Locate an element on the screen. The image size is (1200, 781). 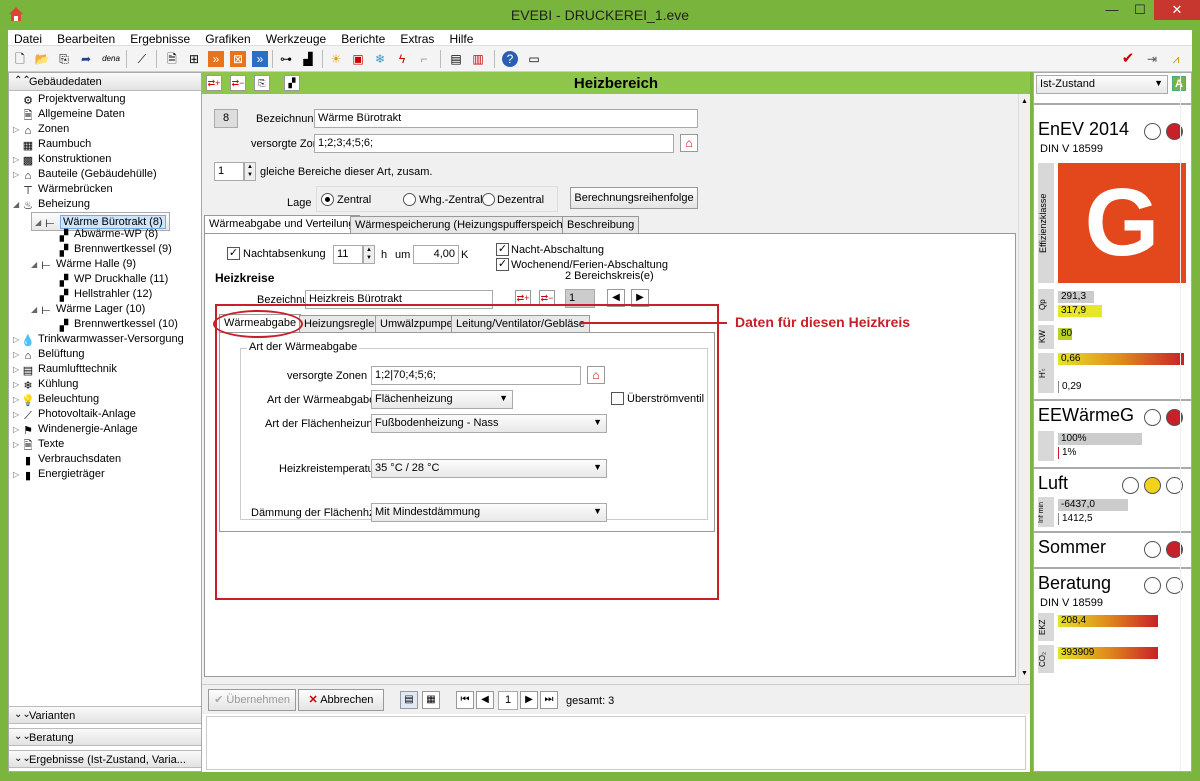
lightning-icon: ϟ is located at coordinates (402, 59).